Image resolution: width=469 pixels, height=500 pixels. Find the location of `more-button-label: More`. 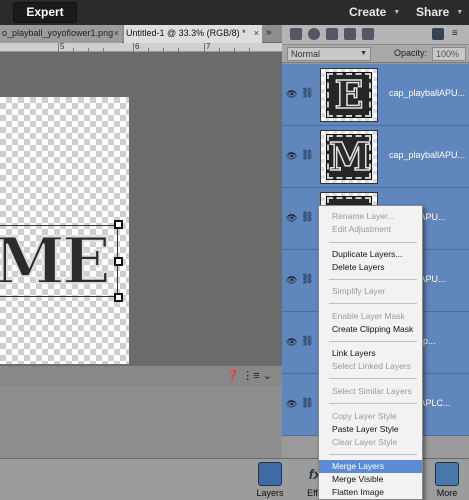

more-button-label: More is located at coordinates (447, 493).